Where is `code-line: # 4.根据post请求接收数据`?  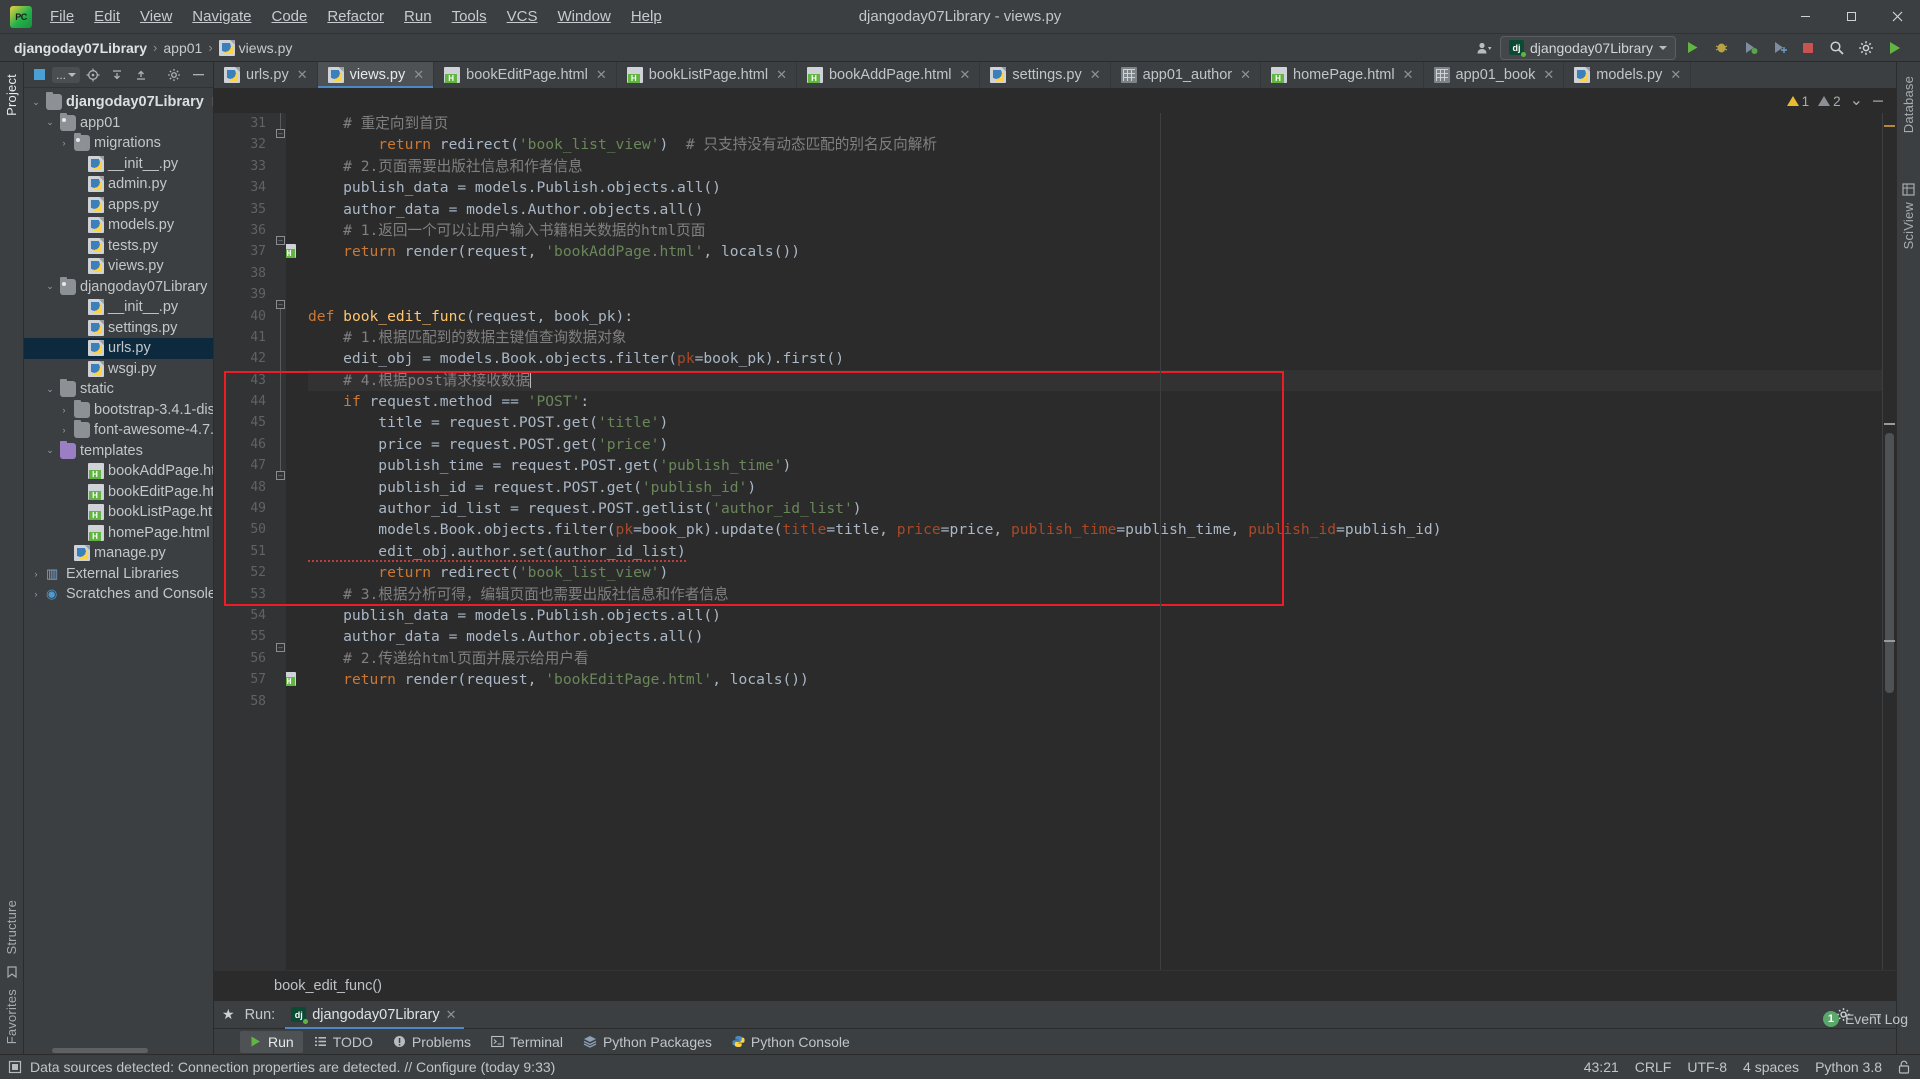
code-line: # 4.根据post请求接收数据 is located at coordinates (1102, 380).